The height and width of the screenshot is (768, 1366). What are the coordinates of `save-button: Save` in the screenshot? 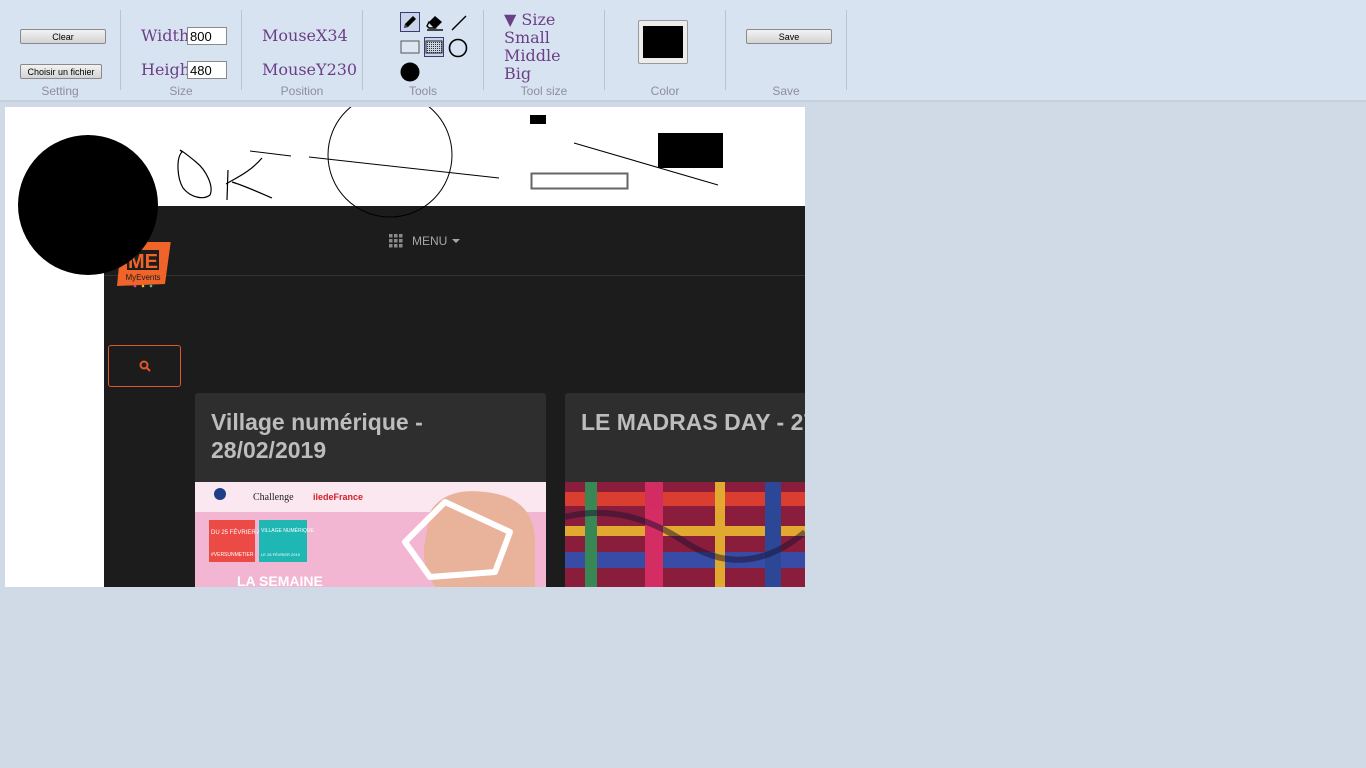 It's located at (789, 36).